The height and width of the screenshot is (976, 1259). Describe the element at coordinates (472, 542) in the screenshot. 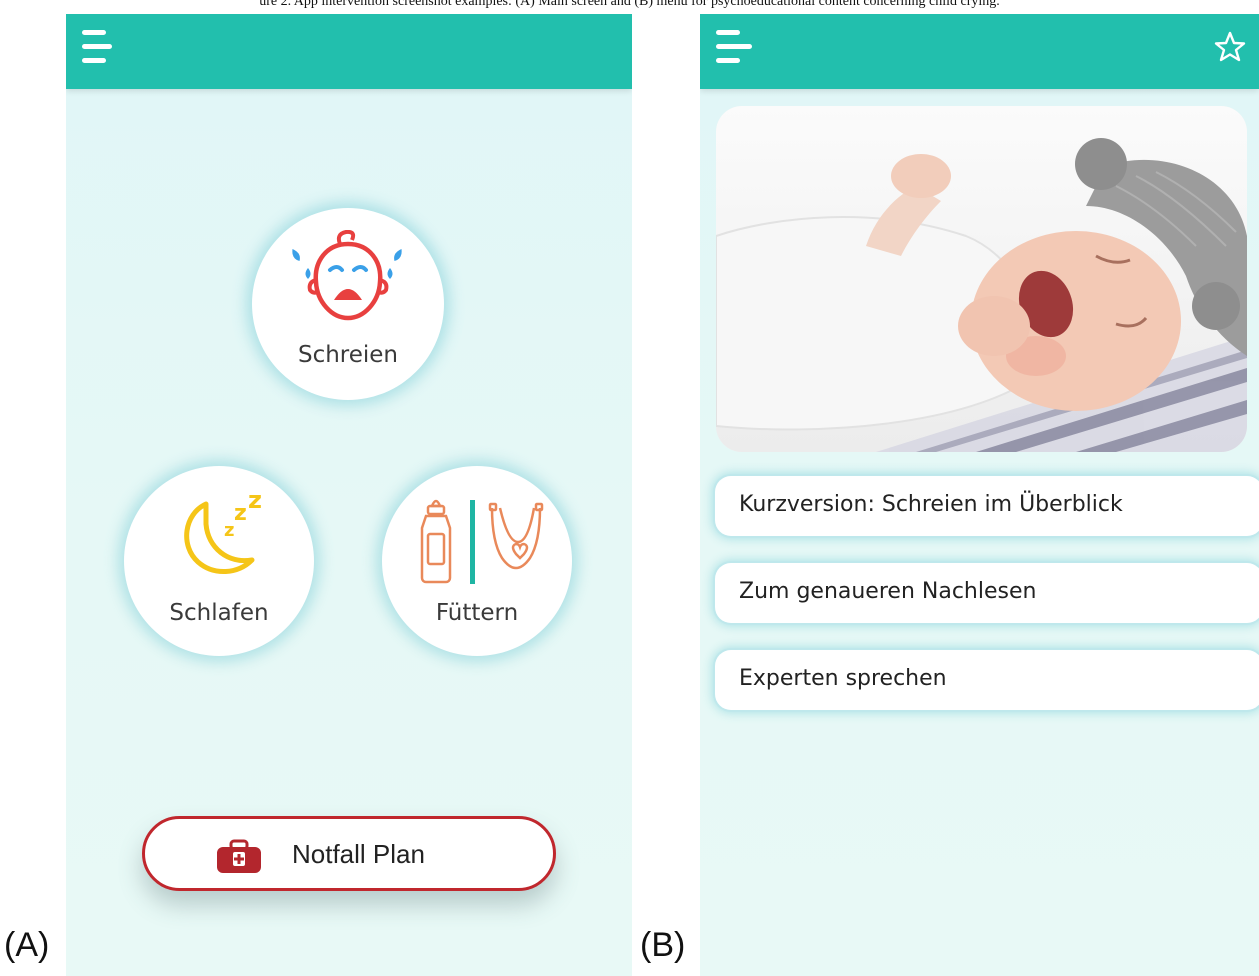

I see `feed-divider` at that location.